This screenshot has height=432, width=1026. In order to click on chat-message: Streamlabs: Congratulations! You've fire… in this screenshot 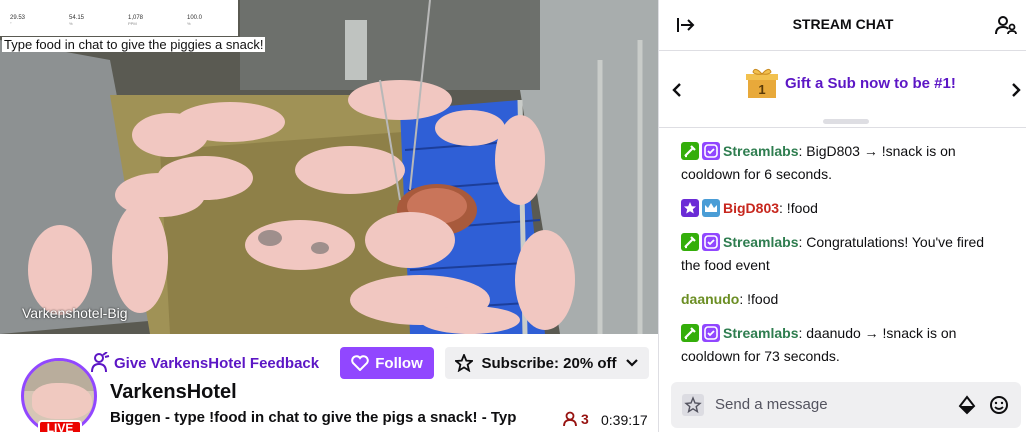, I will do `click(844, 254)`.